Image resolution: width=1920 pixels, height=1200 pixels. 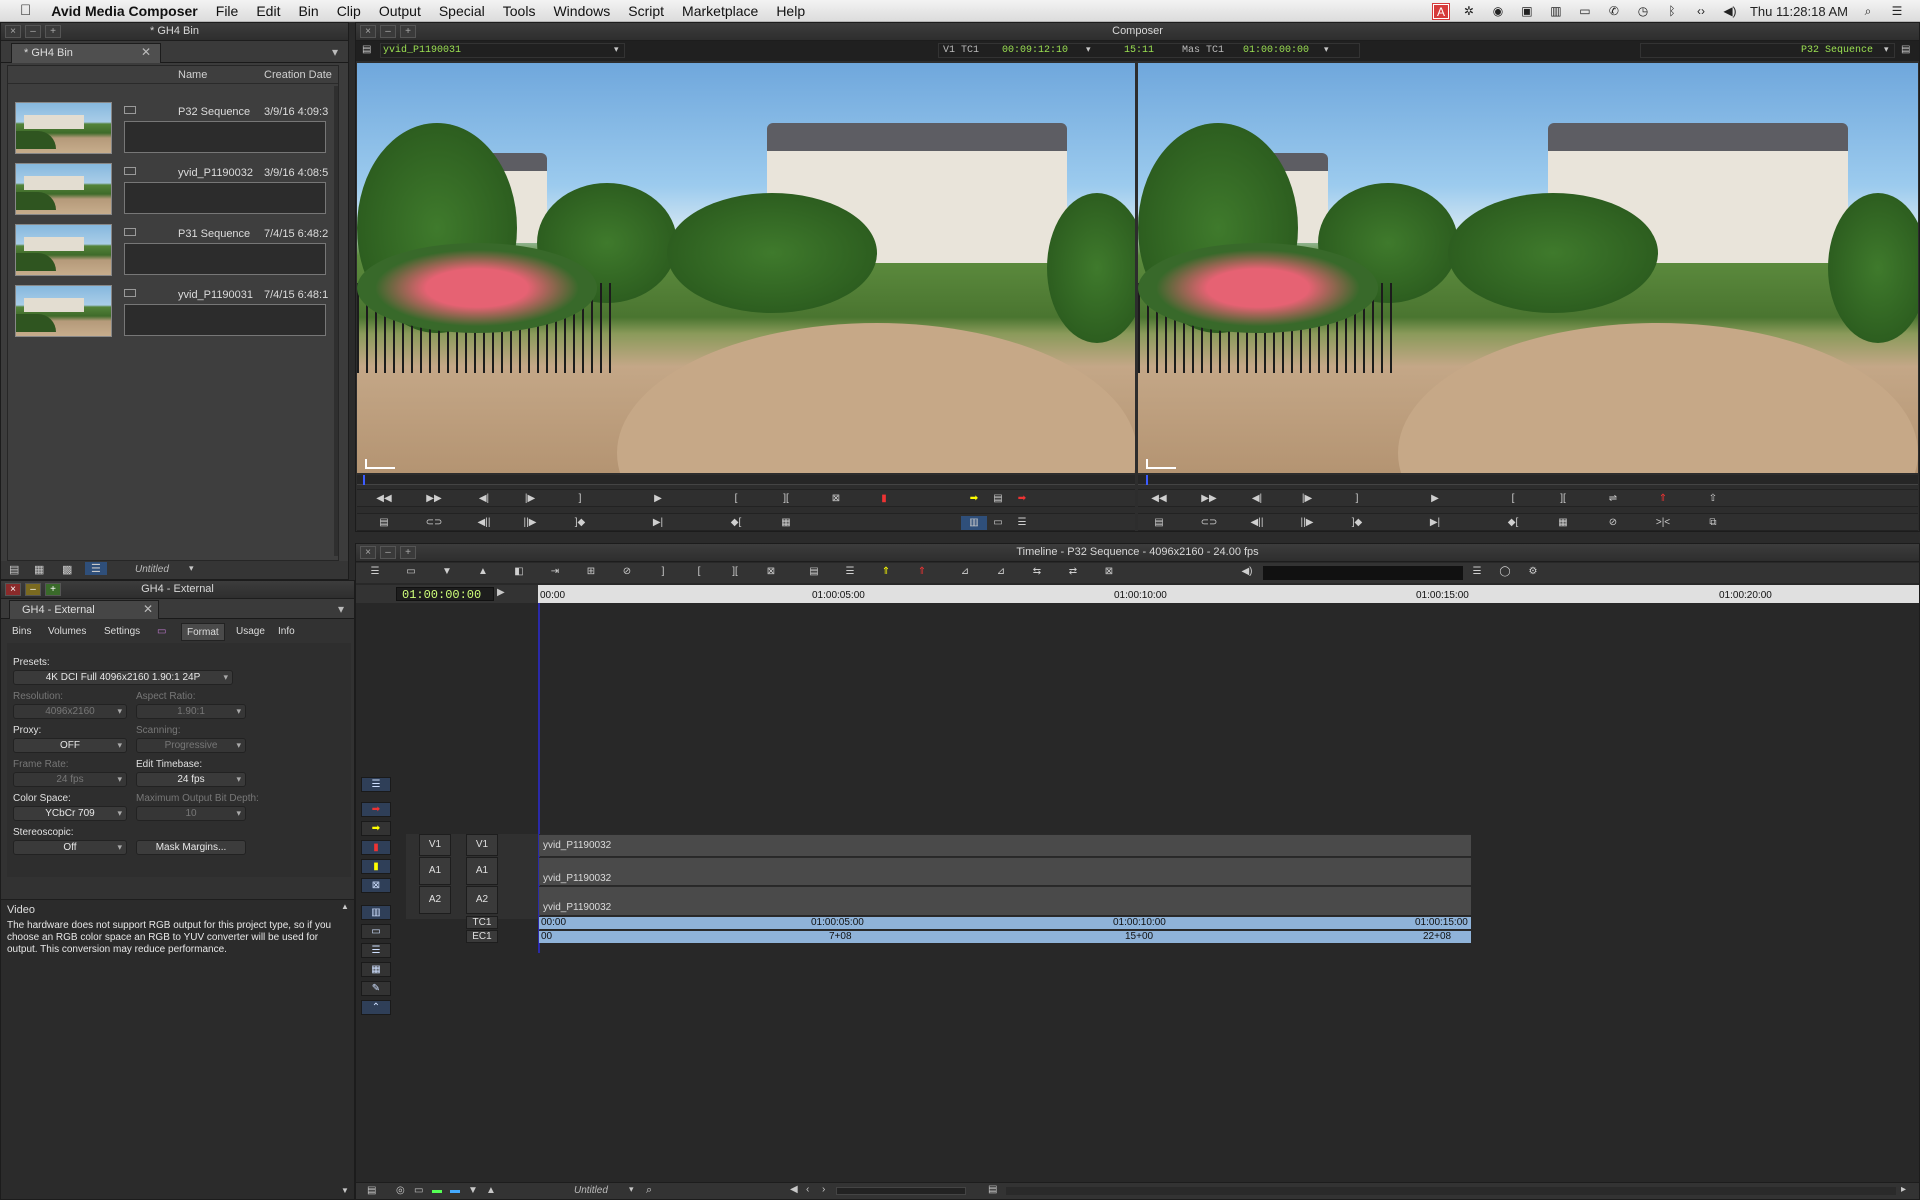 What do you see at coordinates (482, 900) in the screenshot?
I see `record-track-a2: A2` at bounding box center [482, 900].